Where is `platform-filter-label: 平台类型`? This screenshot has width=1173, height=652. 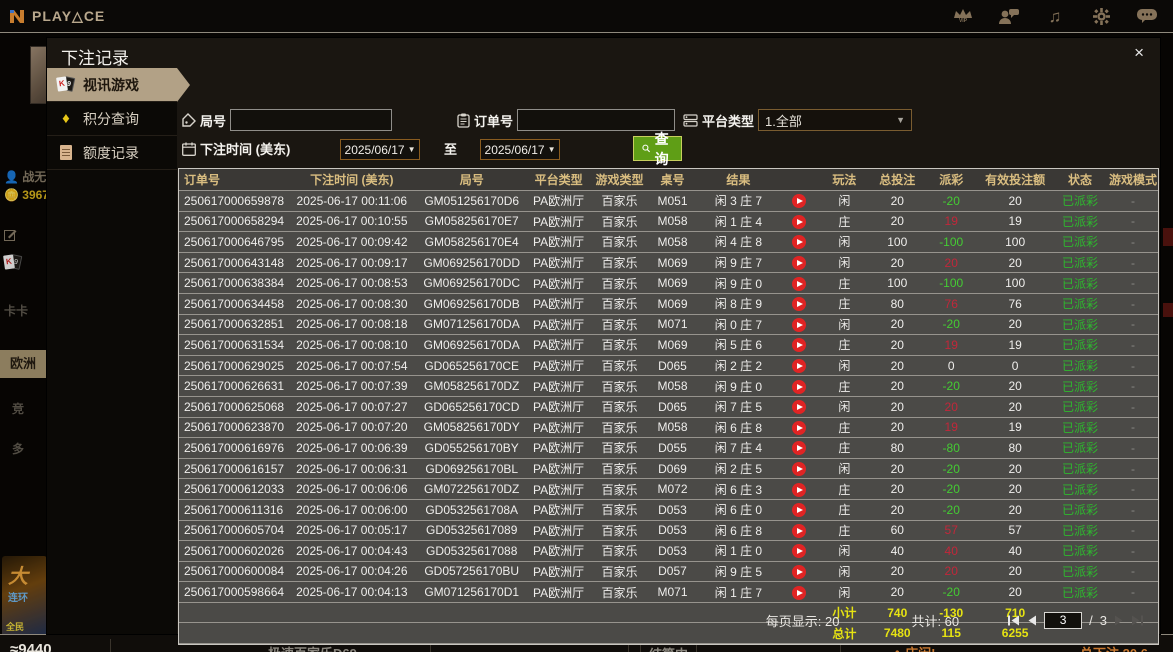
platform-filter-label: 平台类型 is located at coordinates (728, 121).